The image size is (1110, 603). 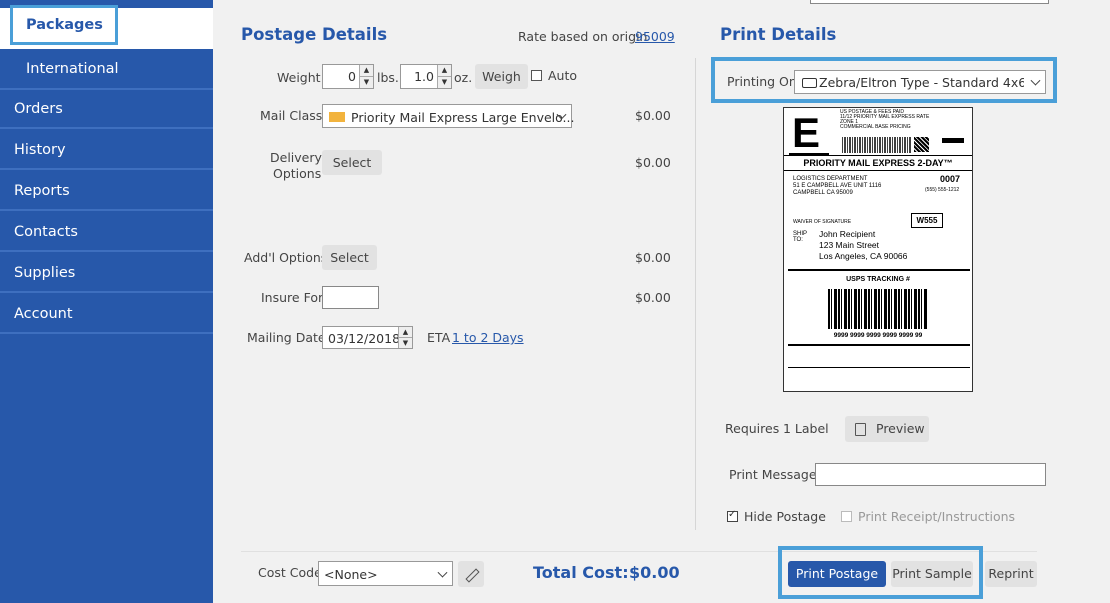 I want to click on print-details-title: Print Details, so click(x=778, y=34).